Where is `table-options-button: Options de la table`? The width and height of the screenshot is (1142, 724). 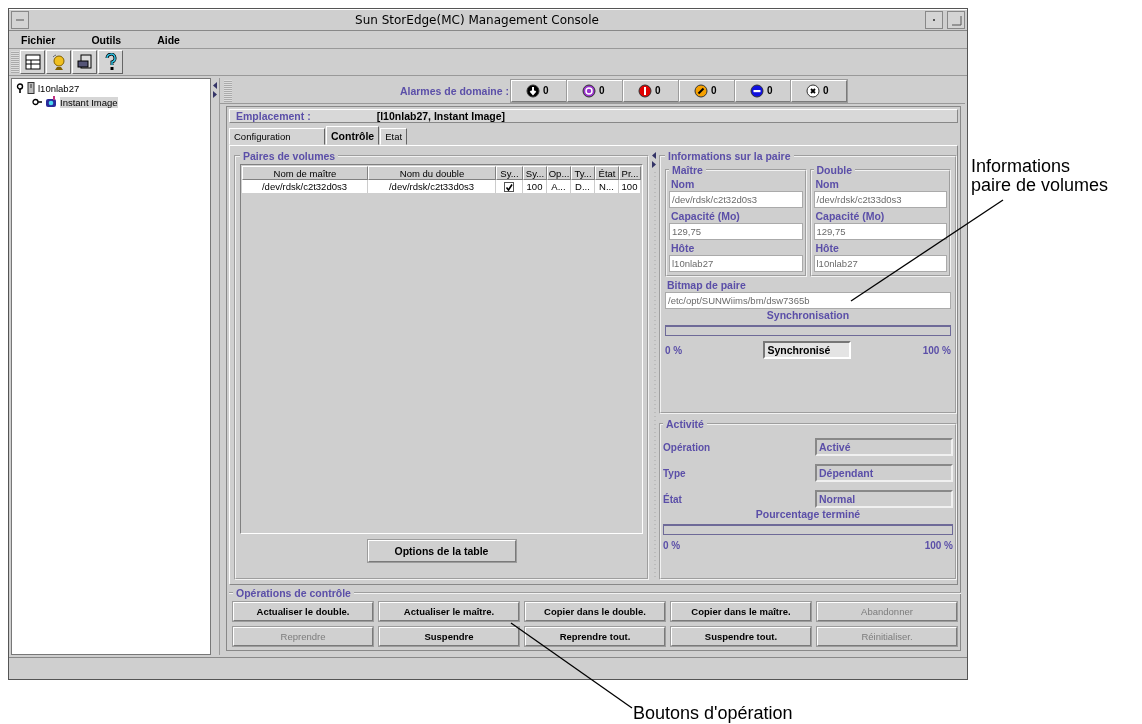
table-options-button: Options de la table is located at coordinates (441, 551).